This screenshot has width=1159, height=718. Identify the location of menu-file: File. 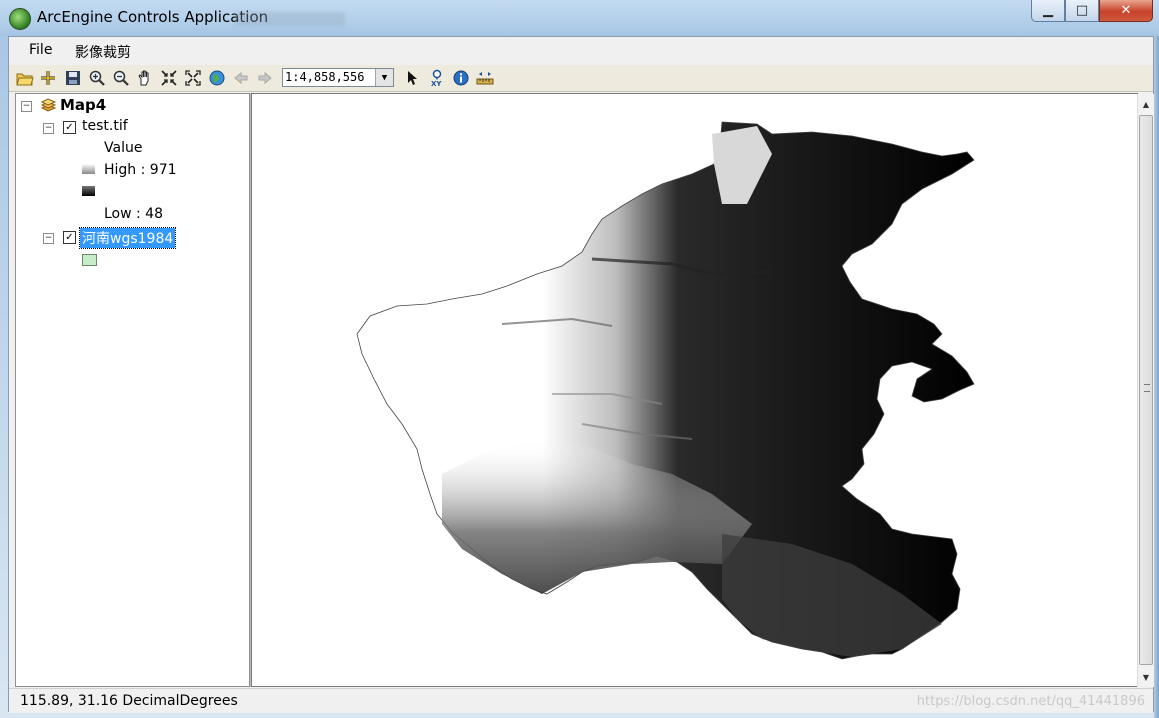
(40, 50).